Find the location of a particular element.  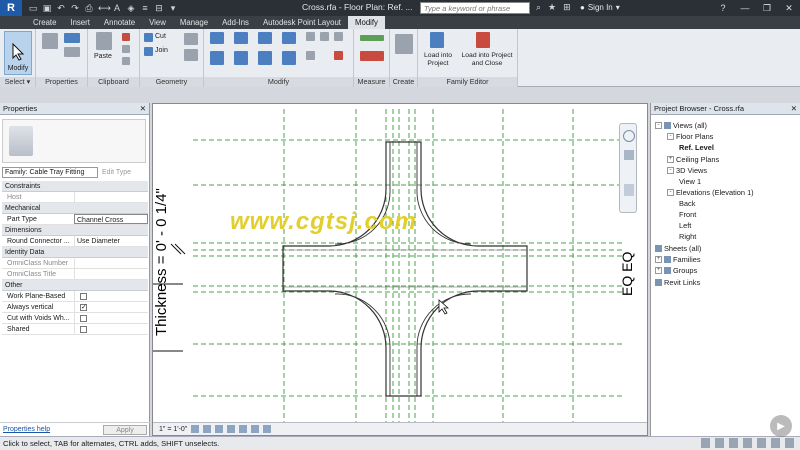

family-type-dropdown: Family: Cable Tray Fitting is located at coordinates (50, 172).